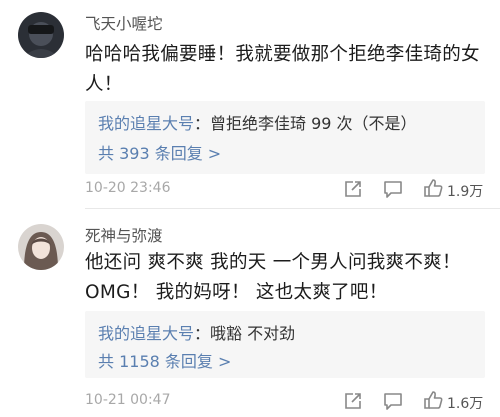 The width and height of the screenshot is (500, 417). Describe the element at coordinates (245, 333) in the screenshot. I see `reply-text: ：哦豁 不对劲` at that location.